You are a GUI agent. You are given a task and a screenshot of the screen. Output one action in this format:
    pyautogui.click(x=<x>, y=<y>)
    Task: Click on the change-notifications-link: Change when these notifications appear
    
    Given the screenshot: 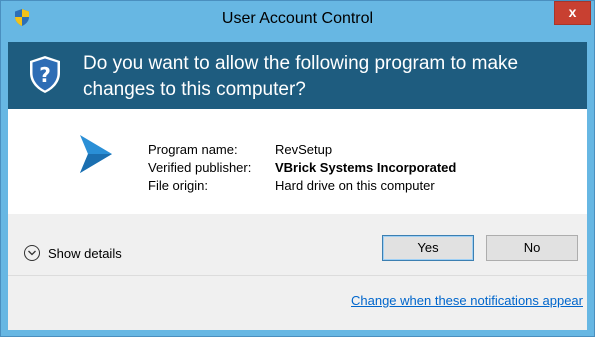 What is the action you would take?
    pyautogui.click(x=467, y=300)
    